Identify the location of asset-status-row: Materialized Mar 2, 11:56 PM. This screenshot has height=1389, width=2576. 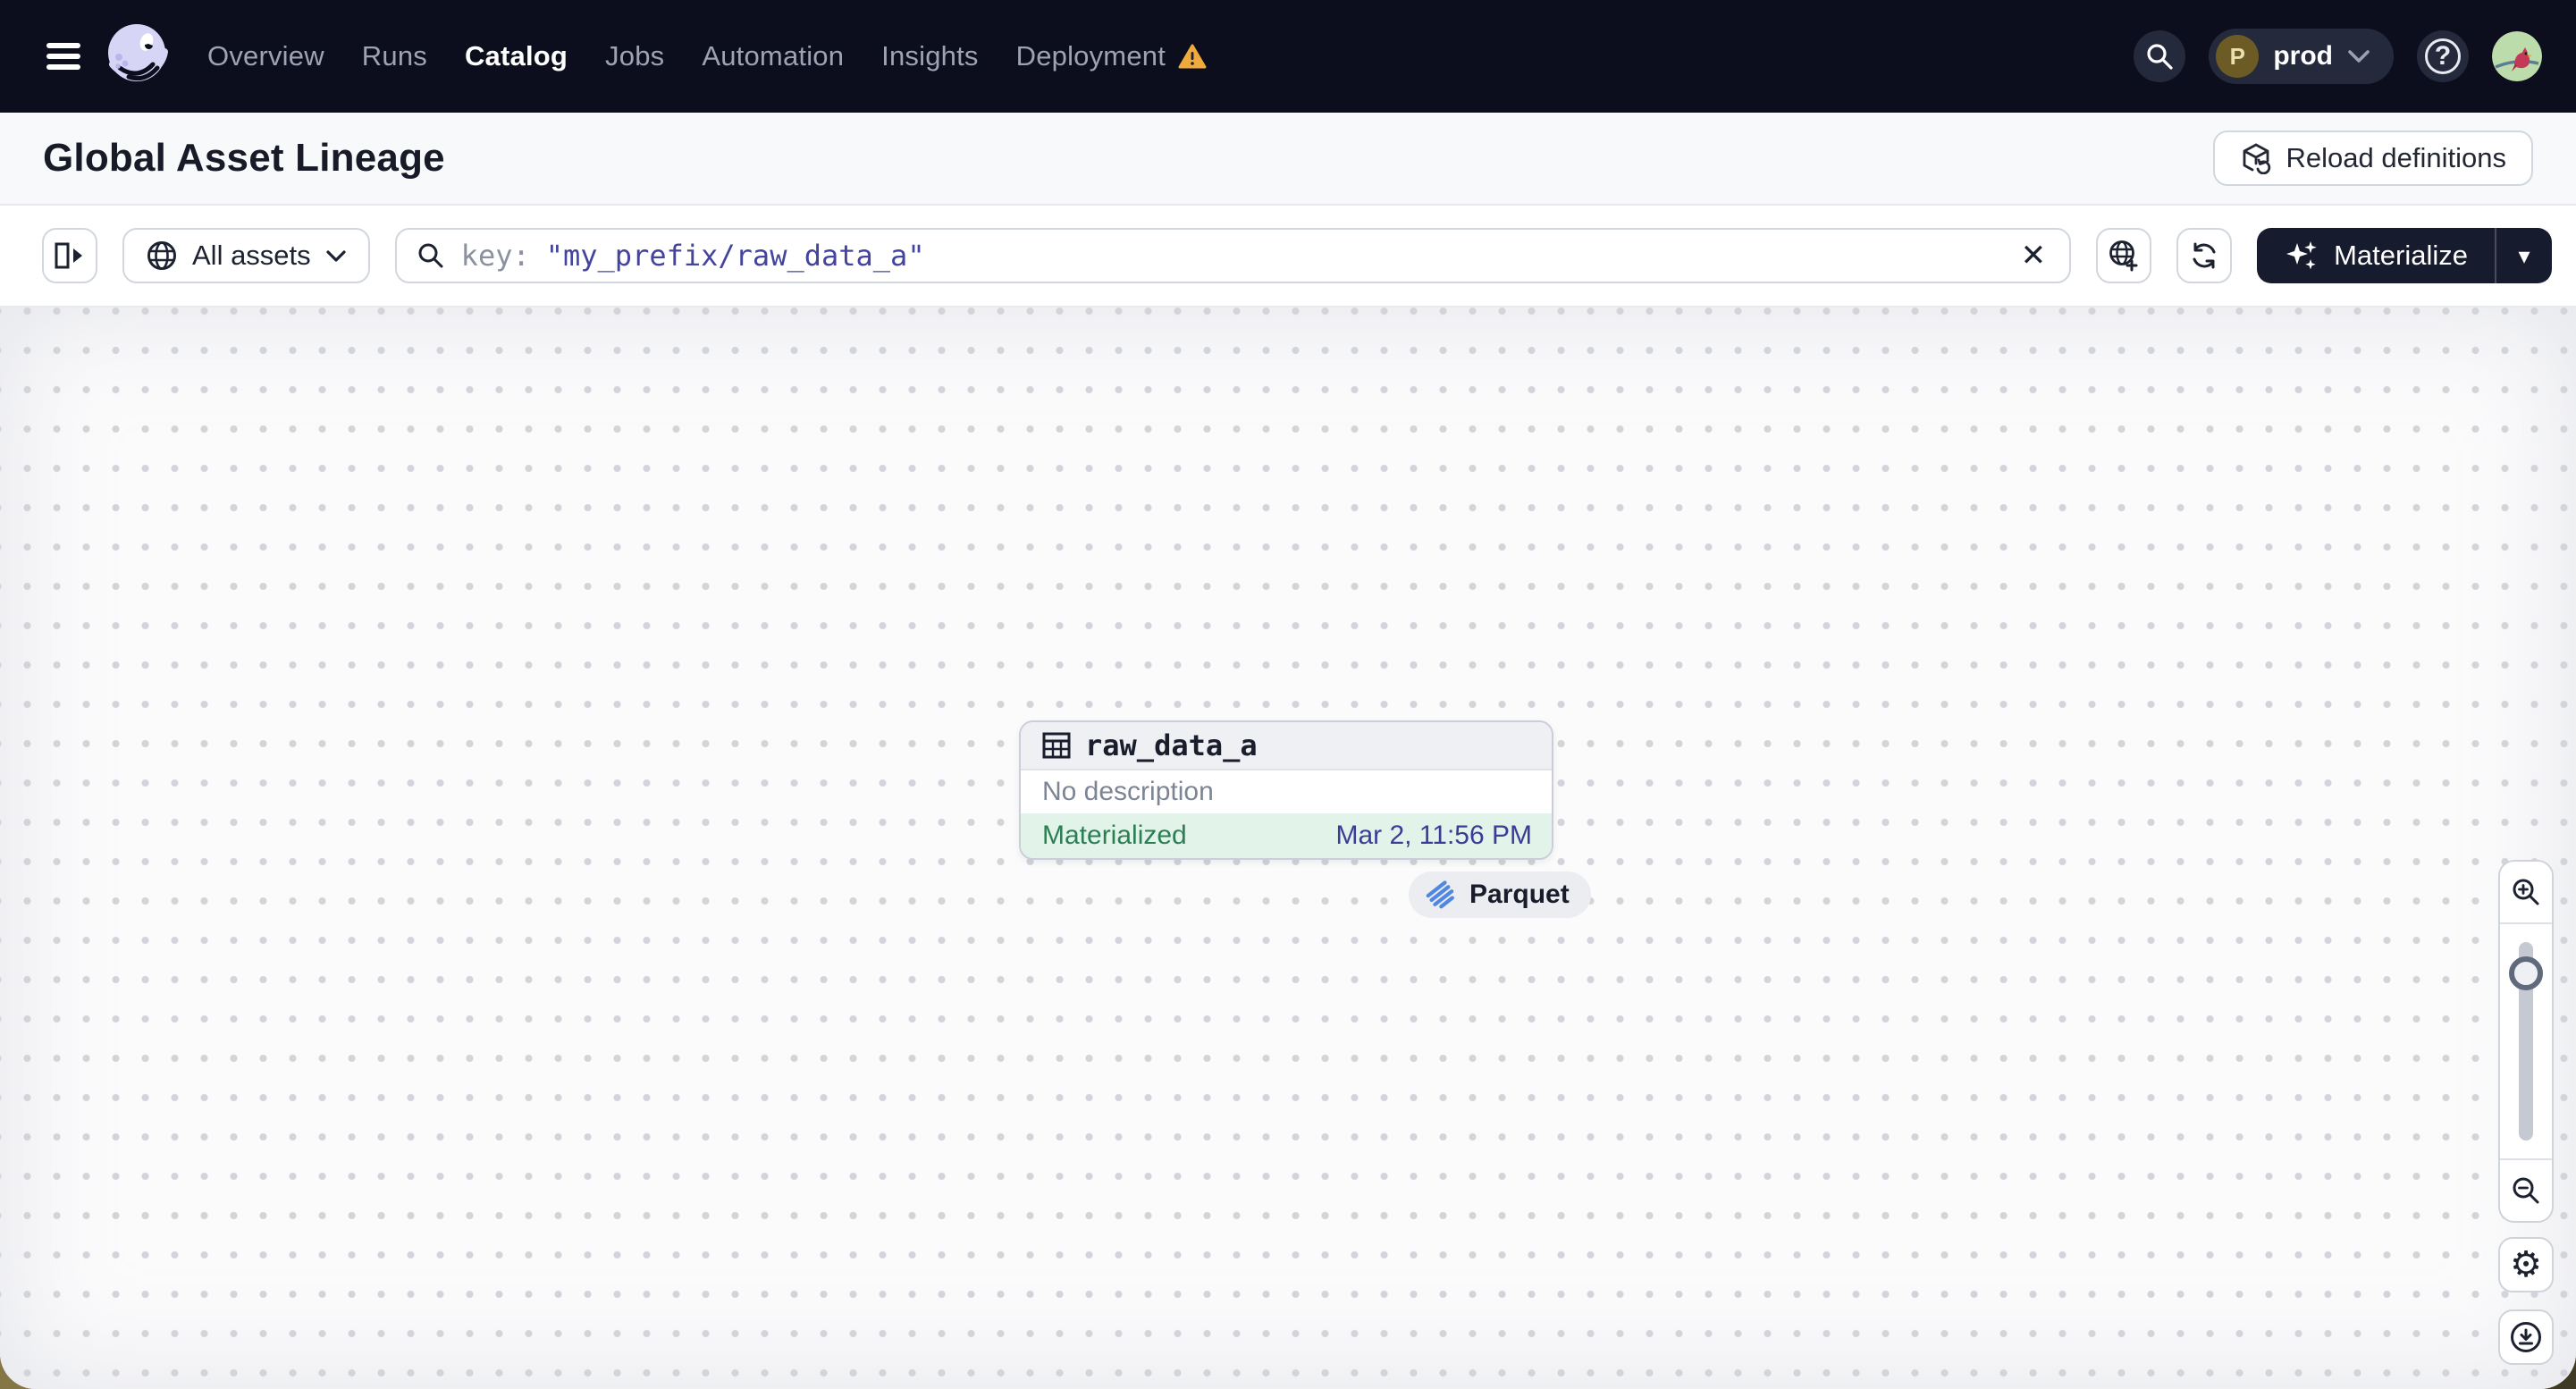
(1287, 835).